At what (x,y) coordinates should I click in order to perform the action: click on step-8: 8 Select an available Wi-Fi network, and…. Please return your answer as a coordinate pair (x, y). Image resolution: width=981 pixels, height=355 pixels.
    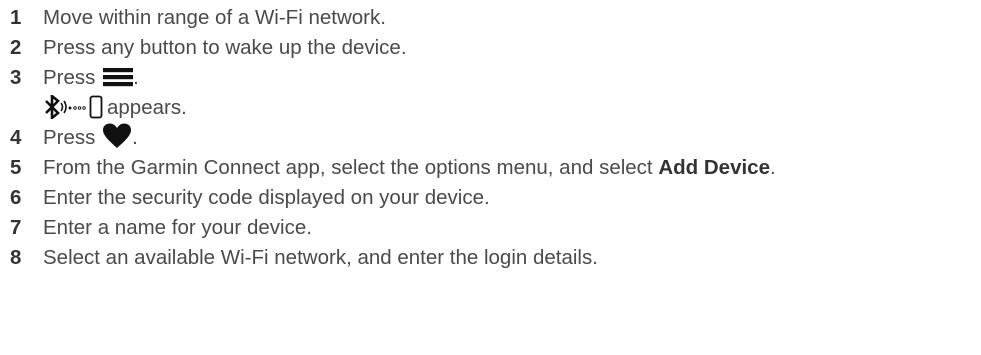
    Looking at the image, I should click on (490, 258).